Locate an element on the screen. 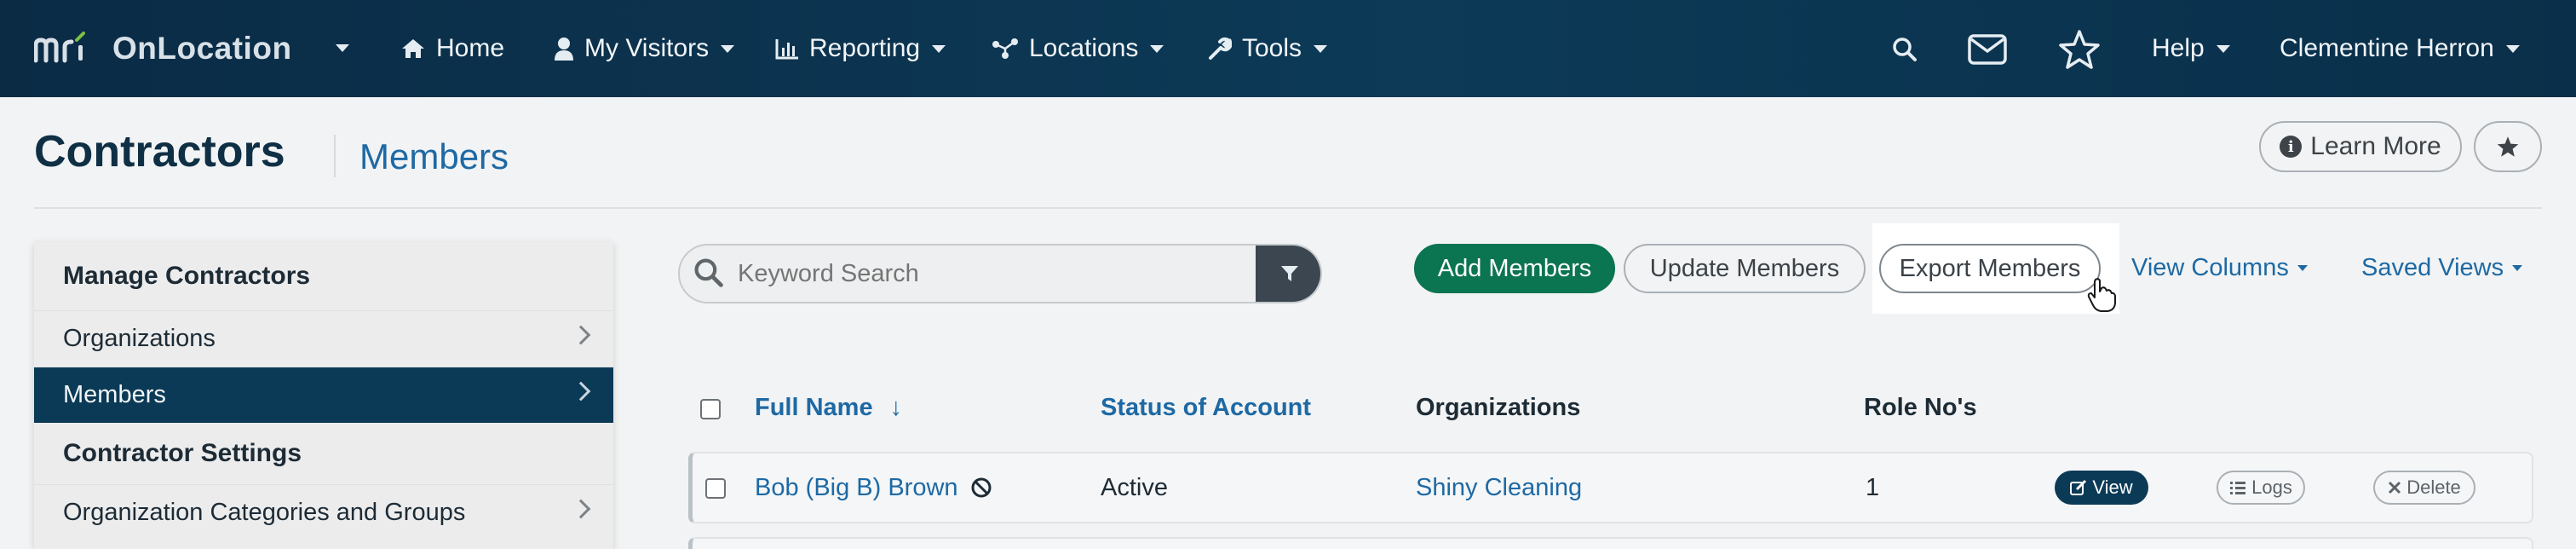  user-menu: Clementine Herron is located at coordinates (2400, 48).